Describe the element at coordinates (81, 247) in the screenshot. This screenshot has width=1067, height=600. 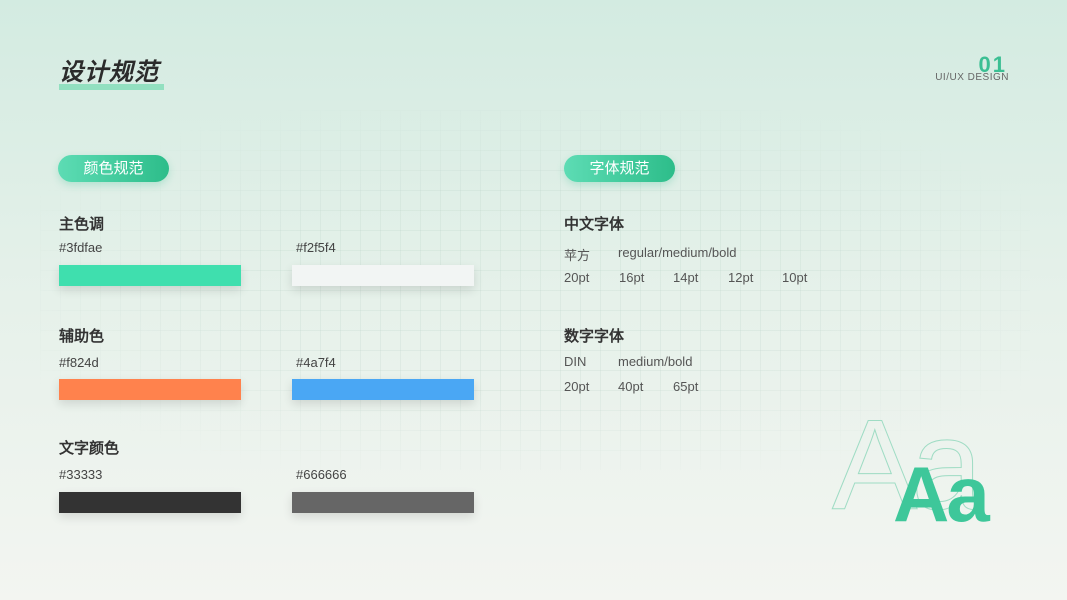
I see `hex-label: #3fdfae` at that location.